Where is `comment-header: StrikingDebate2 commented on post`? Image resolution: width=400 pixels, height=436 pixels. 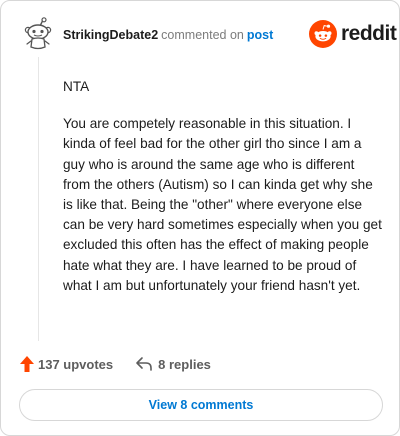 comment-header: StrikingDebate2 commented on post is located at coordinates (168, 35).